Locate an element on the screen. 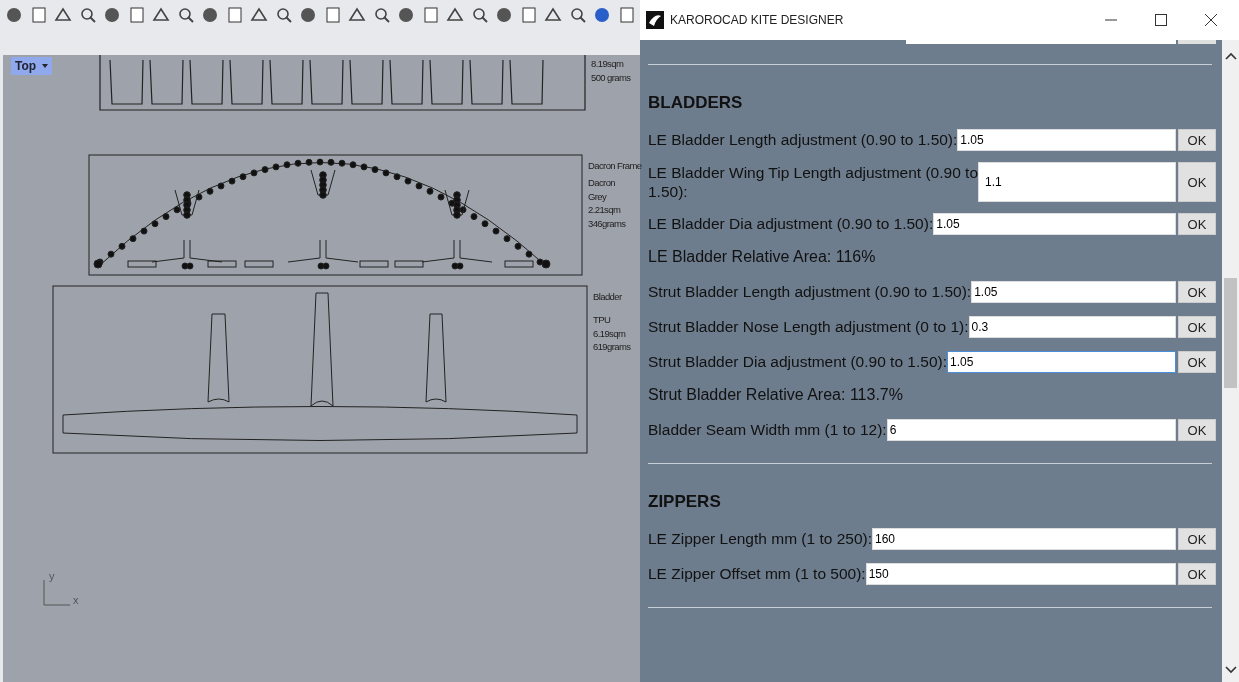 Image resolution: width=1239 pixels, height=682 pixels. section-heading: BLADDERS is located at coordinates (696, 103).